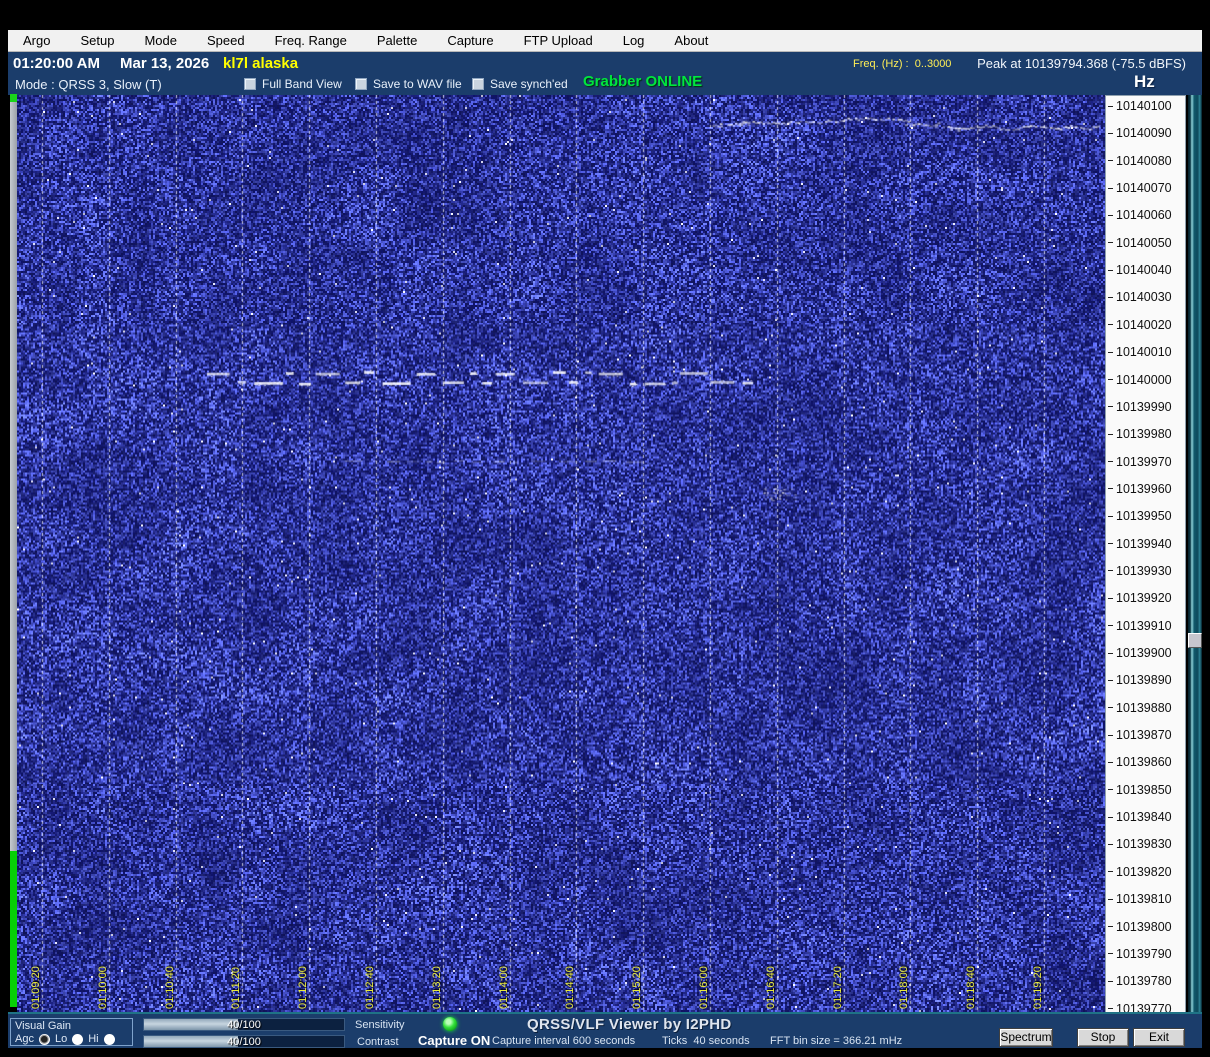 The height and width of the screenshot is (1057, 1210). What do you see at coordinates (1144, 133) in the screenshot?
I see `freq-value: 10140090` at bounding box center [1144, 133].